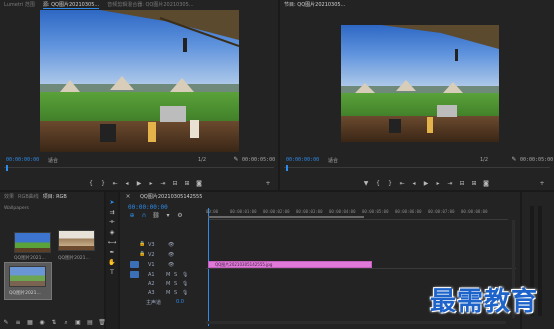 Image resolution: width=554 pixels, height=329 pixels. I want to click on tab-effects: 效果, so click(9, 196).